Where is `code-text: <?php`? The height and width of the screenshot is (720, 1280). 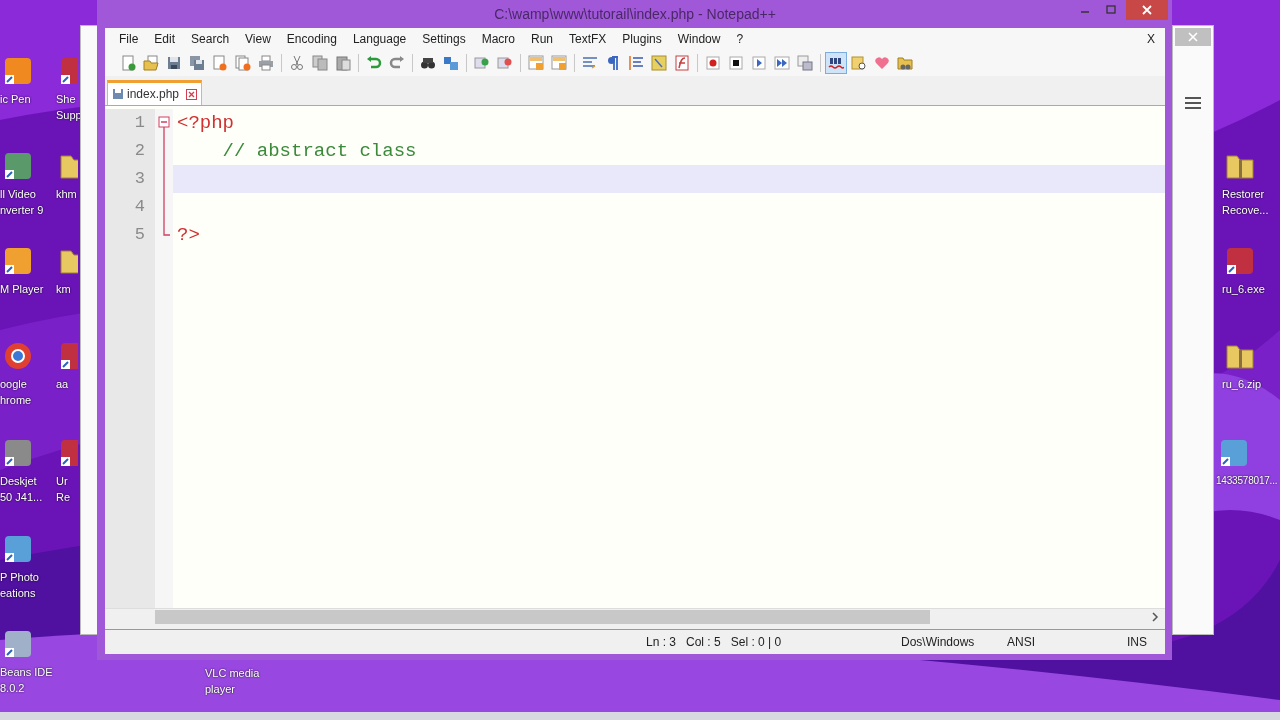
code-text: <?php is located at coordinates (205, 123).